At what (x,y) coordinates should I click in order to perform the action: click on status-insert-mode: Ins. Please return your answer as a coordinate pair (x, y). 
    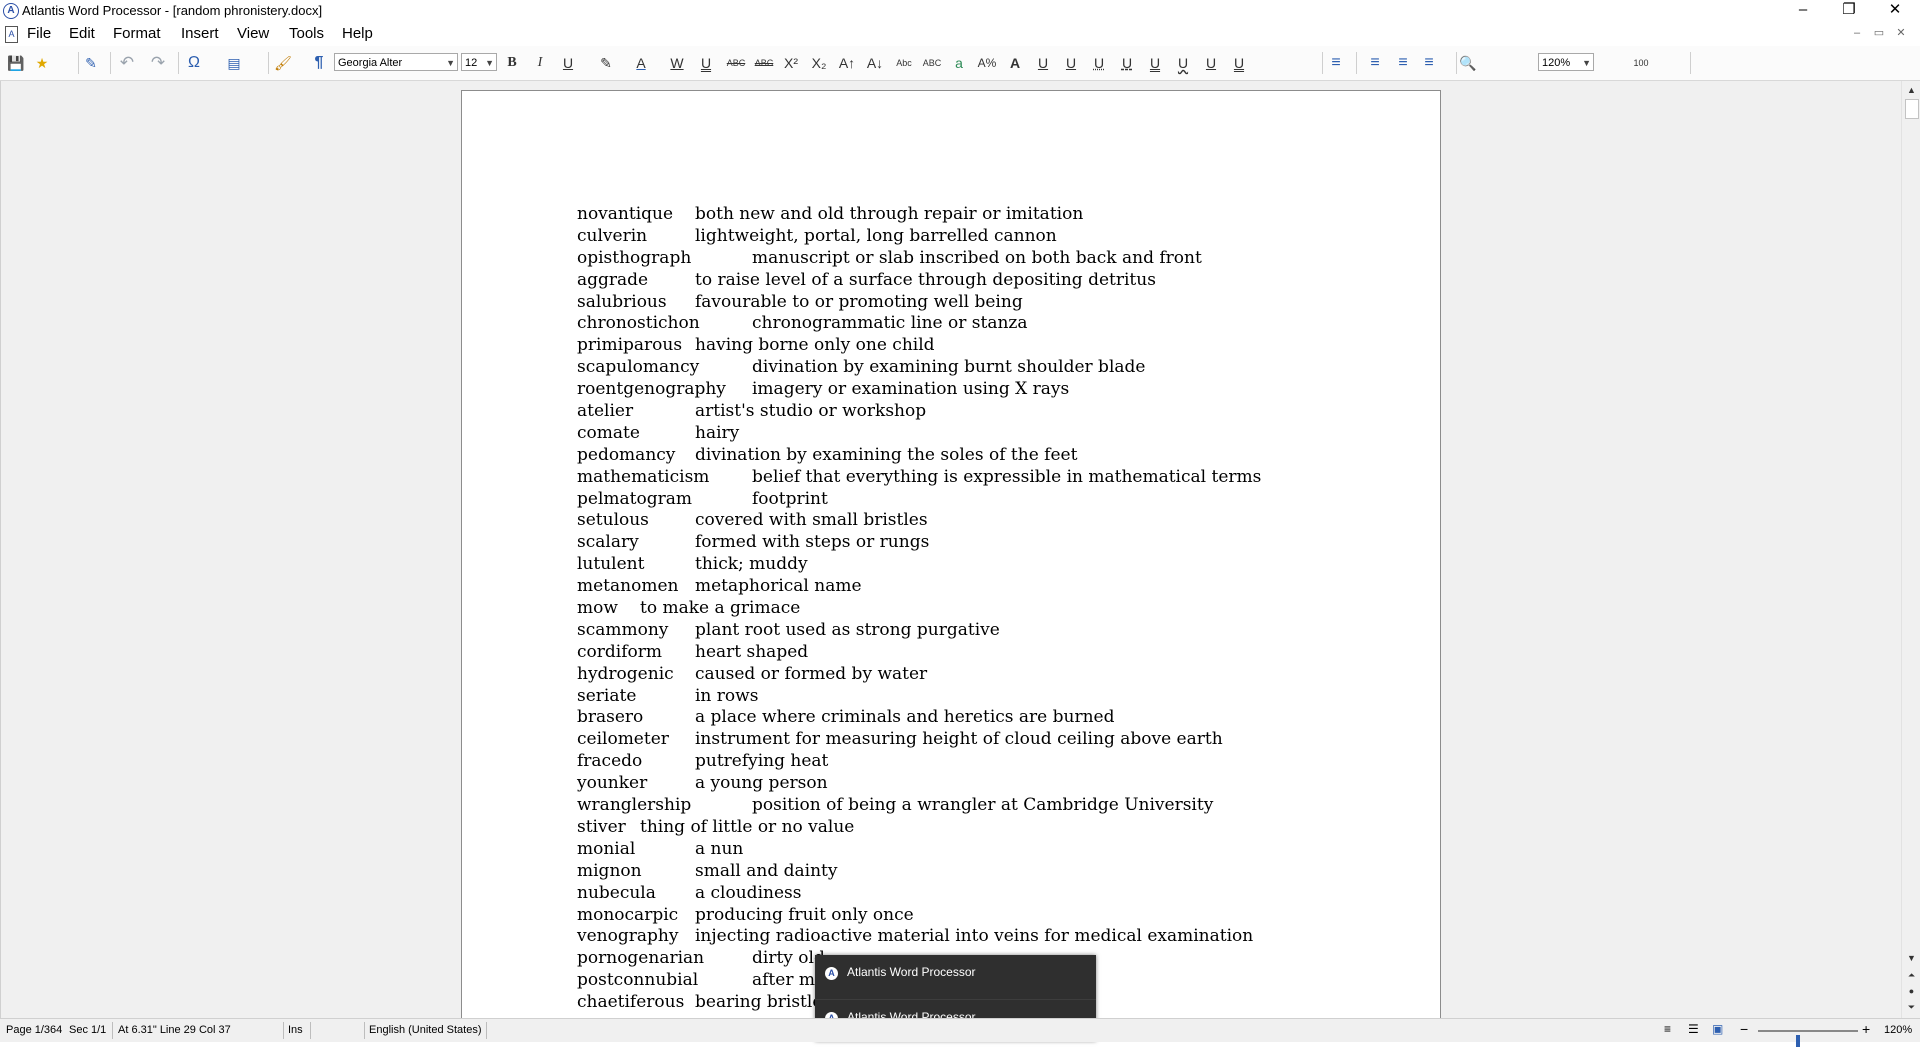
    Looking at the image, I should click on (295, 1030).